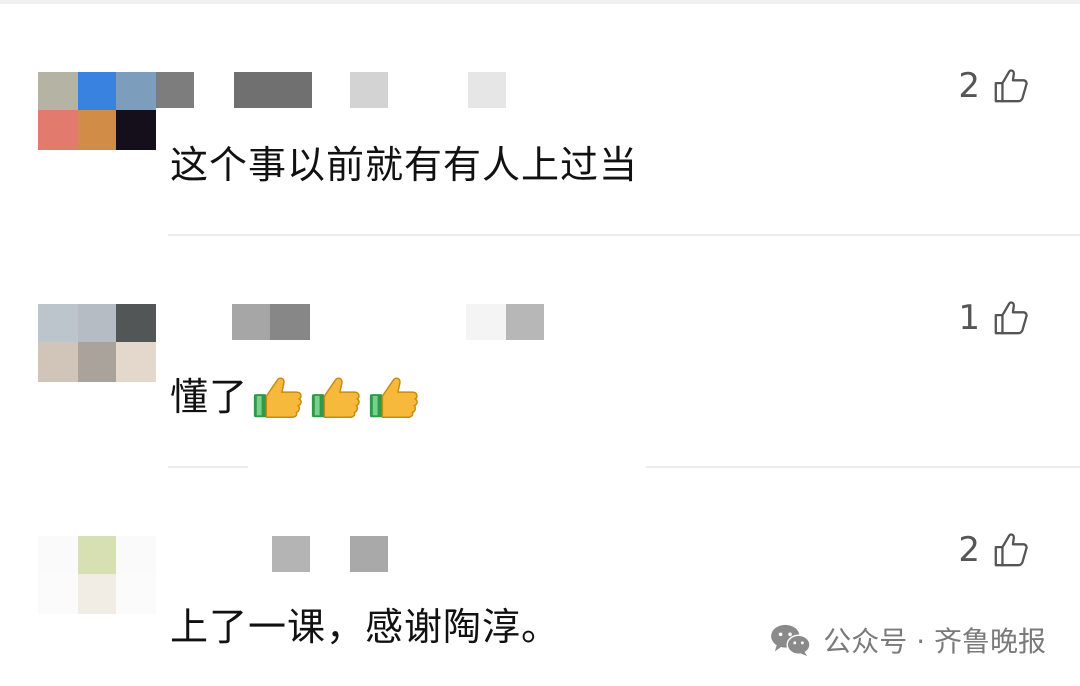 Image resolution: width=1080 pixels, height=686 pixels. I want to click on source-label: 公众号 · 齐鲁晚报, so click(934, 641).